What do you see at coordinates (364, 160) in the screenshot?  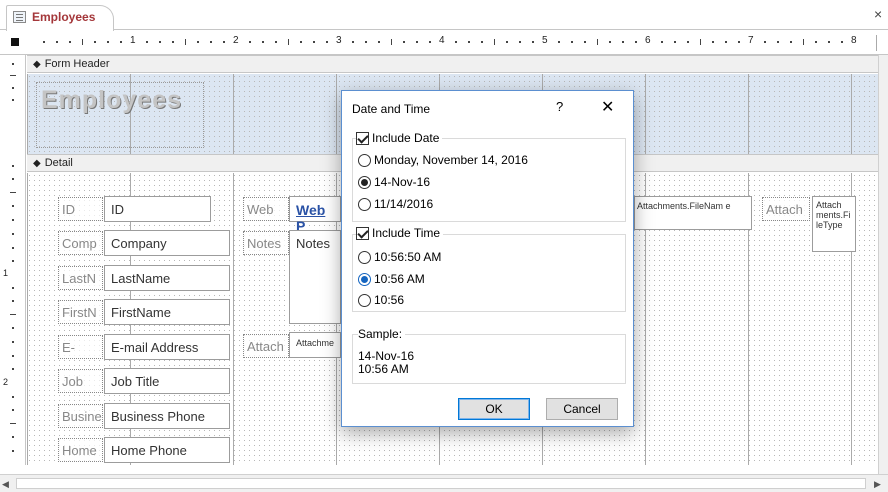 I see `radio-icon` at bounding box center [364, 160].